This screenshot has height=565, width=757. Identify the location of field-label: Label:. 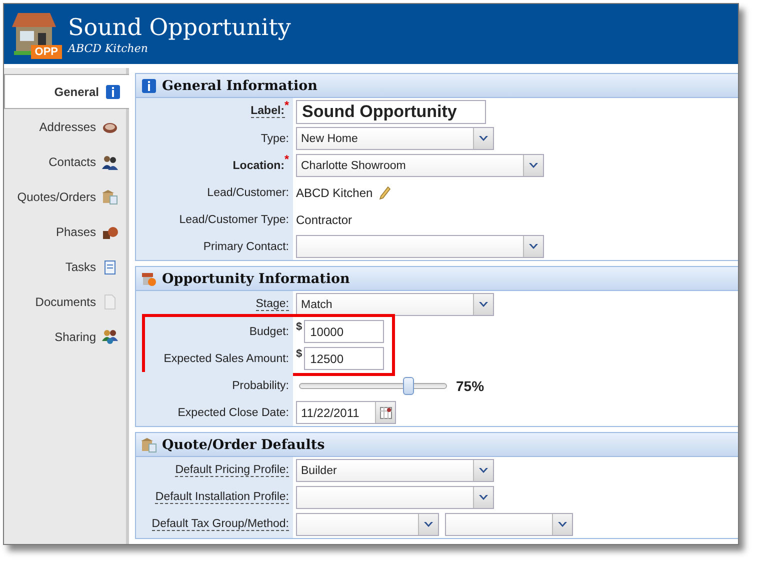
(267, 111).